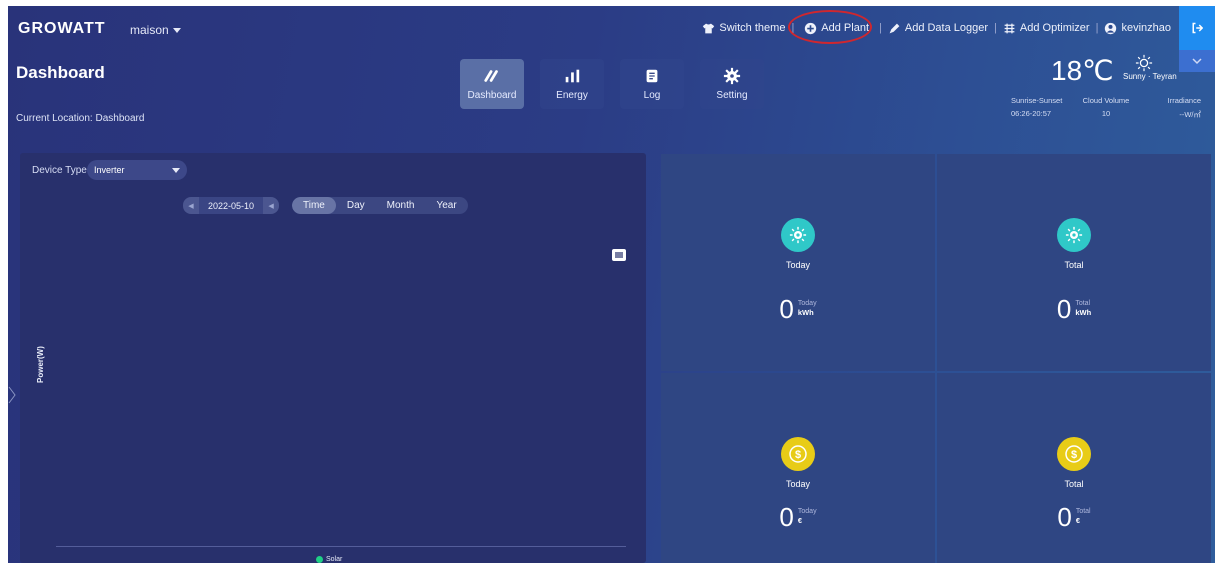 The image size is (1215, 563). I want to click on chart-menu-icon, so click(619, 255).